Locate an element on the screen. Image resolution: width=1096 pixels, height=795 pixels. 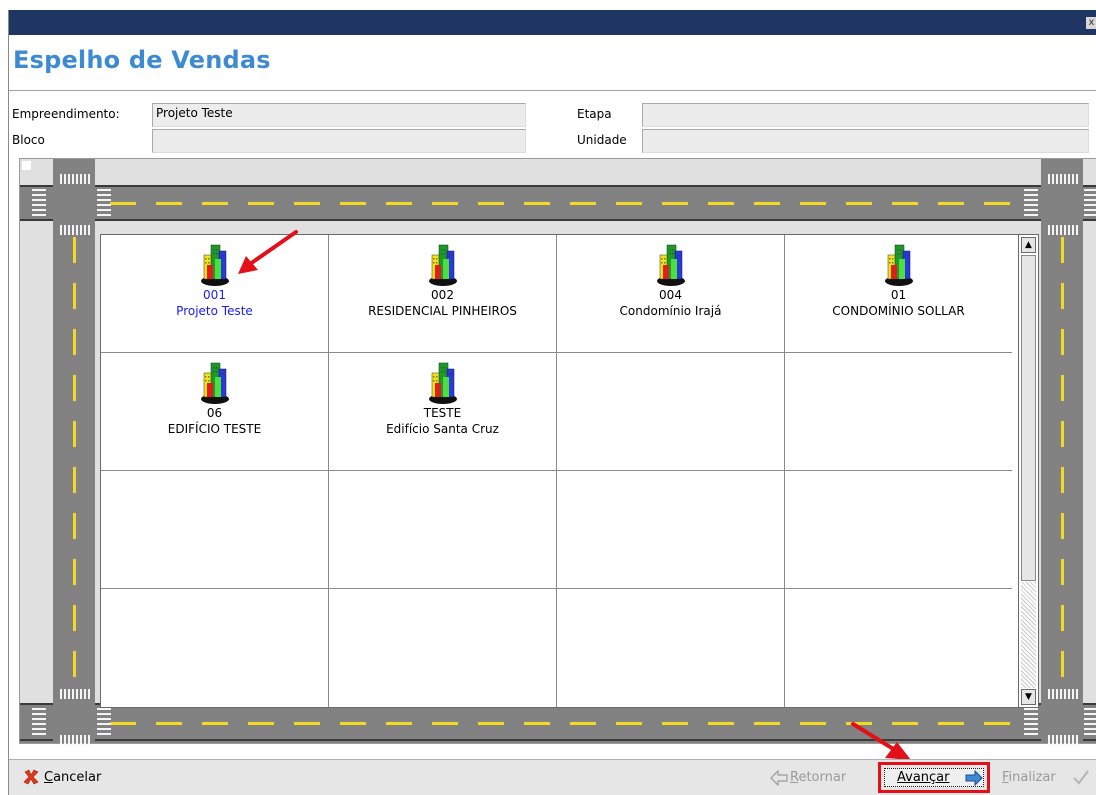
etapa-field is located at coordinates (865, 115).